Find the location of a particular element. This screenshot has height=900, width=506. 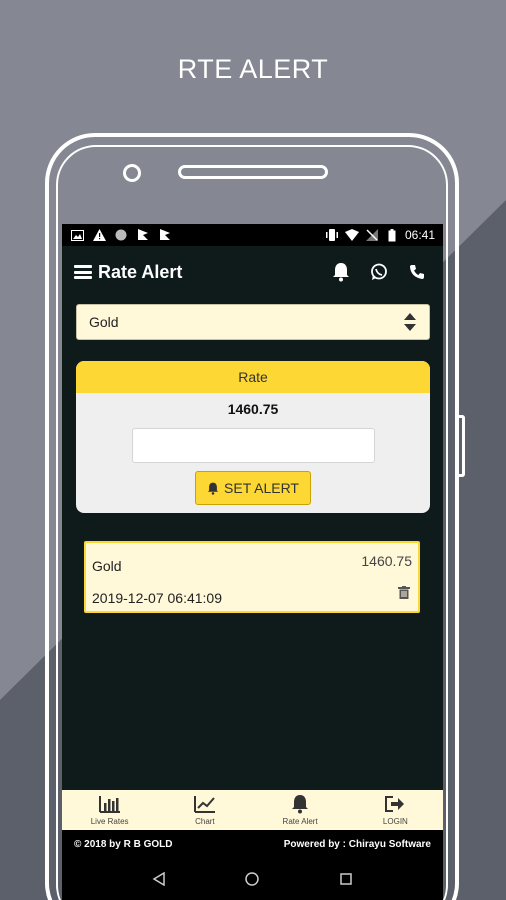

alert-rate: 1460.75 is located at coordinates (386, 561).